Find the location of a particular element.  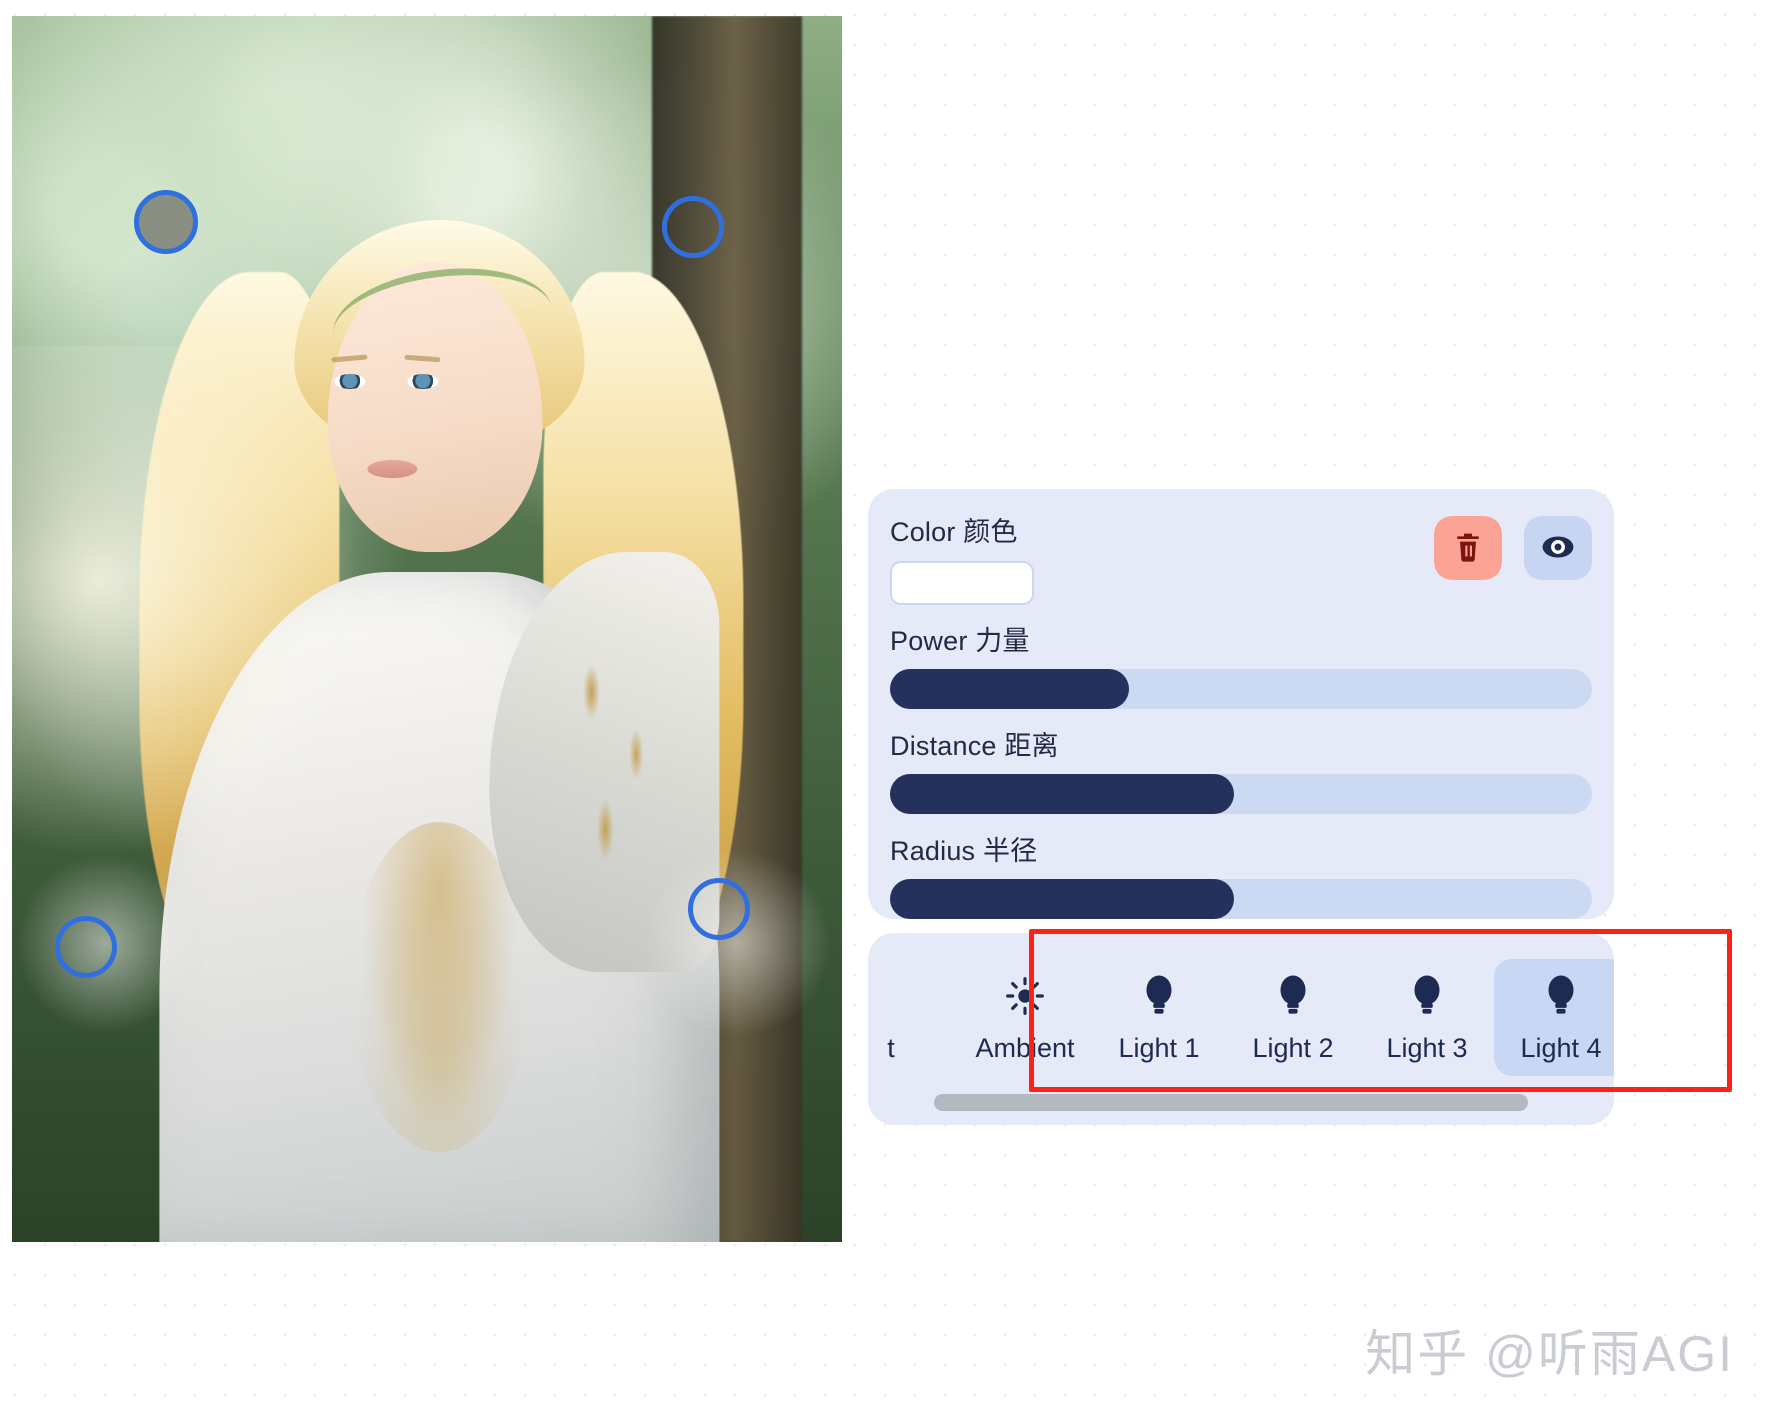

eye-icon is located at coordinates (1558, 548).